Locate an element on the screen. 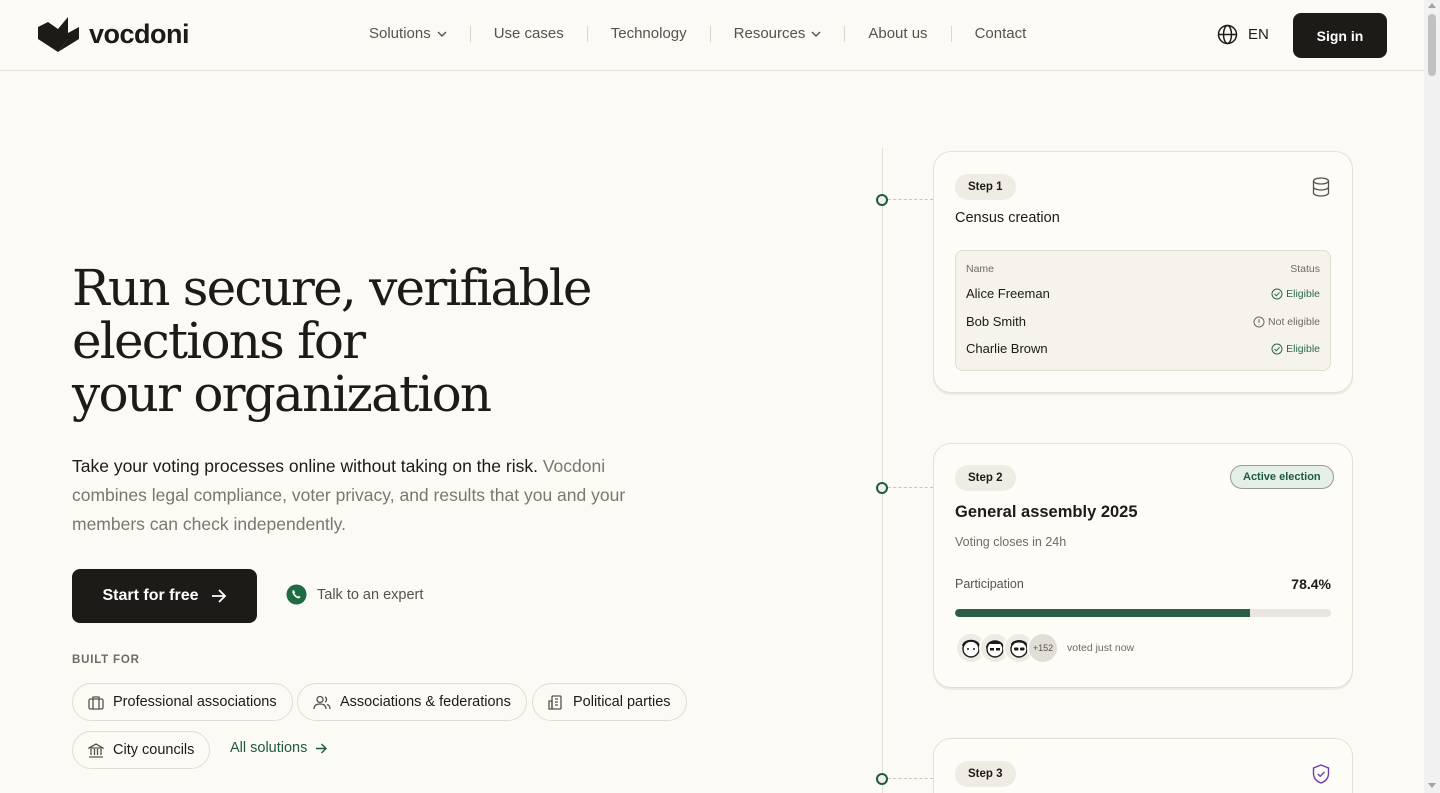 The height and width of the screenshot is (793, 1440). all-solutions-link: All solutions is located at coordinates (279, 748).